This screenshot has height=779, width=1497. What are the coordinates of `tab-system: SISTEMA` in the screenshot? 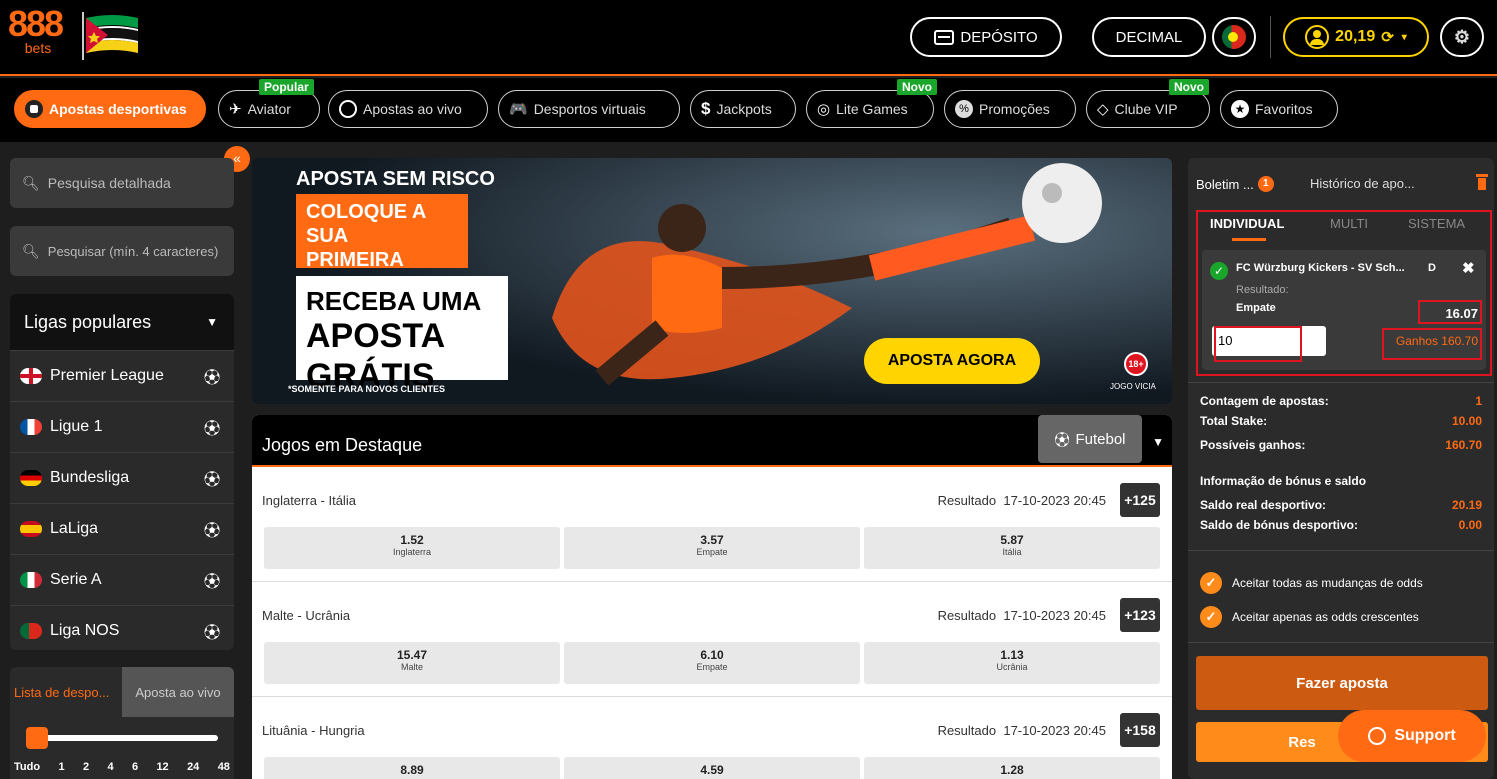 It's located at (1436, 223).